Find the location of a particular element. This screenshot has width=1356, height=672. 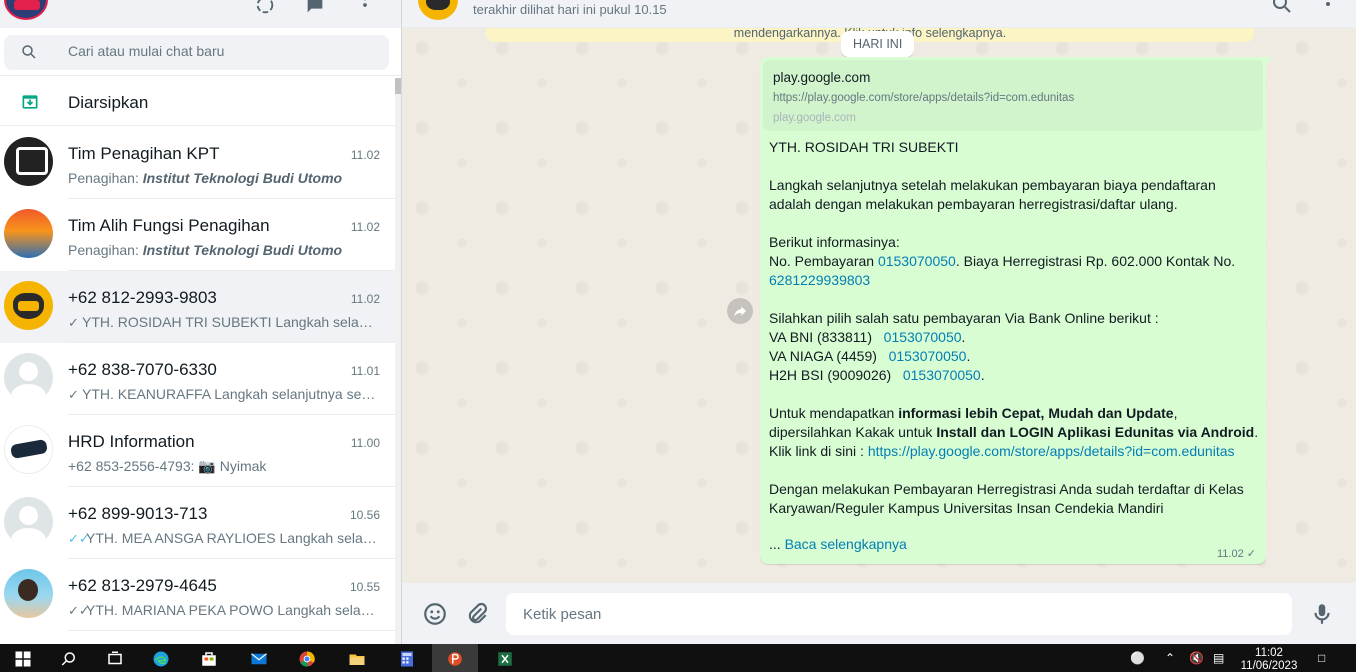

date-chip: HARI INI is located at coordinates (878, 44).